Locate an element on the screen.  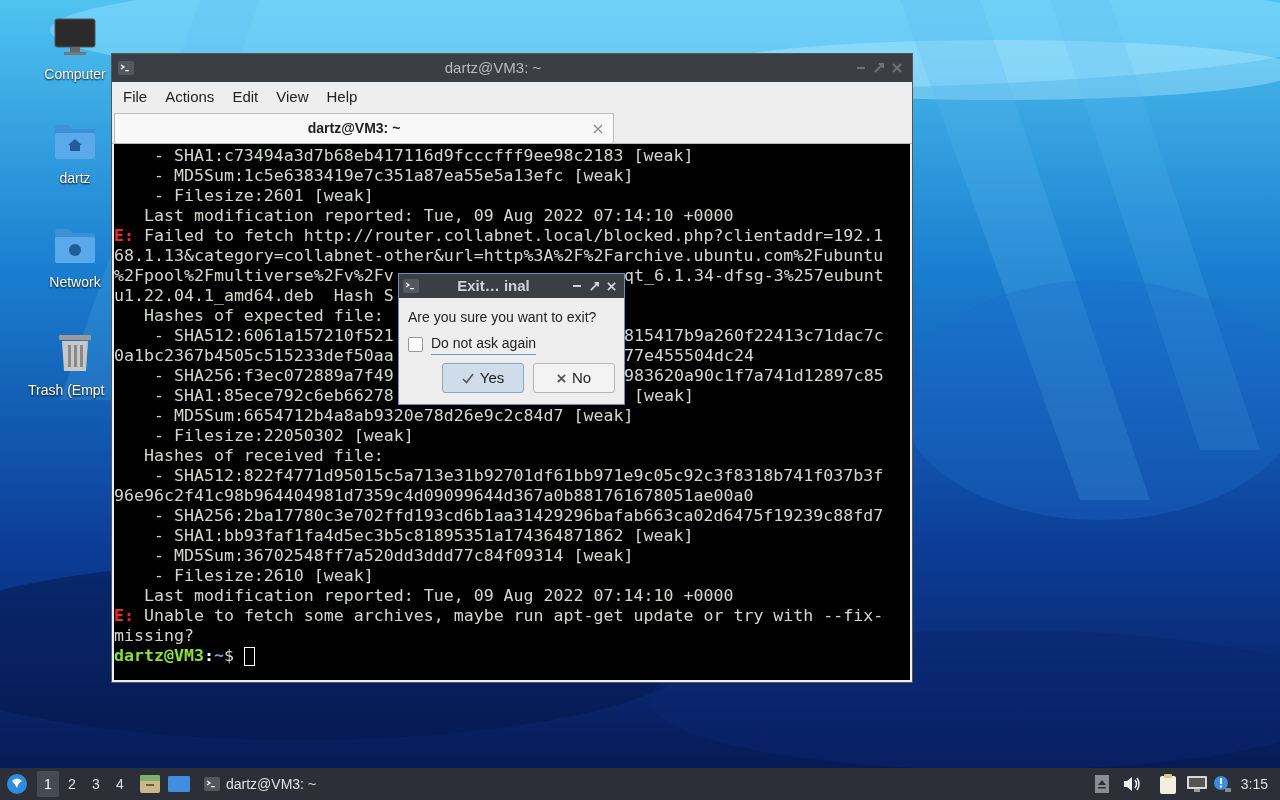
desktop-icon-label: Trash (Empt is located at coordinates (66, 390).